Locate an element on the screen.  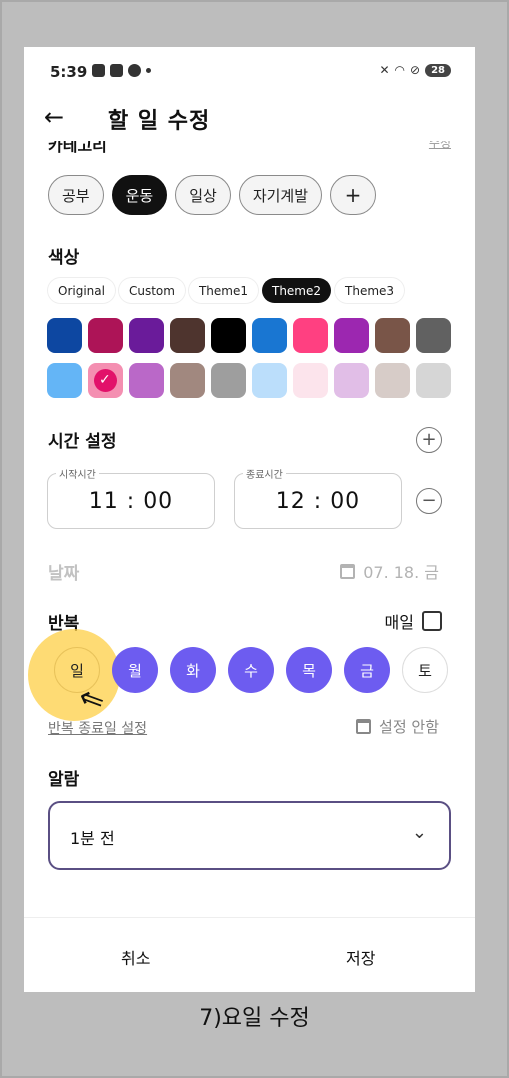
color-palette: ✓ is located at coordinates (251, 358).